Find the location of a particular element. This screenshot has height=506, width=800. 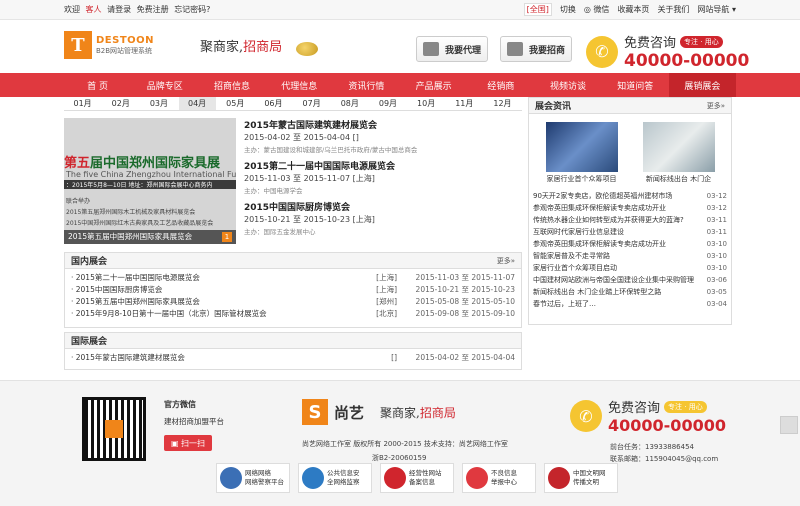

news-item: 互联网时代家居行业信息建设 03-11 is located at coordinates (630, 232).